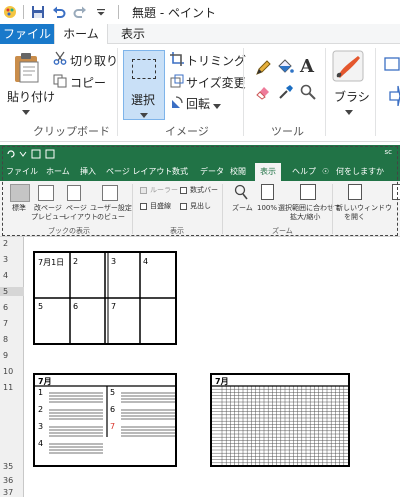  Describe the element at coordinates (41, 443) in the screenshot. I see `calendar-list-day: 4` at that location.